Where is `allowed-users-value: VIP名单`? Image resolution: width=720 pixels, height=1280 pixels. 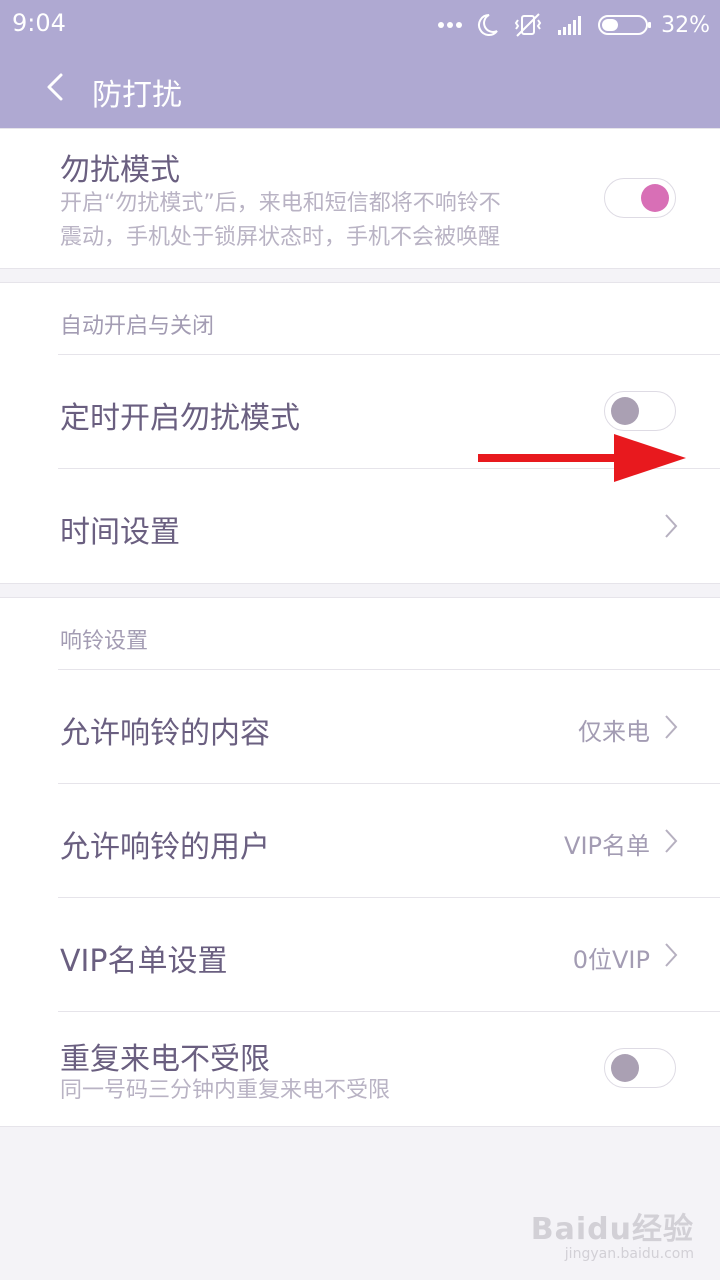
allowed-users-value: VIP名单 is located at coordinates (607, 846).